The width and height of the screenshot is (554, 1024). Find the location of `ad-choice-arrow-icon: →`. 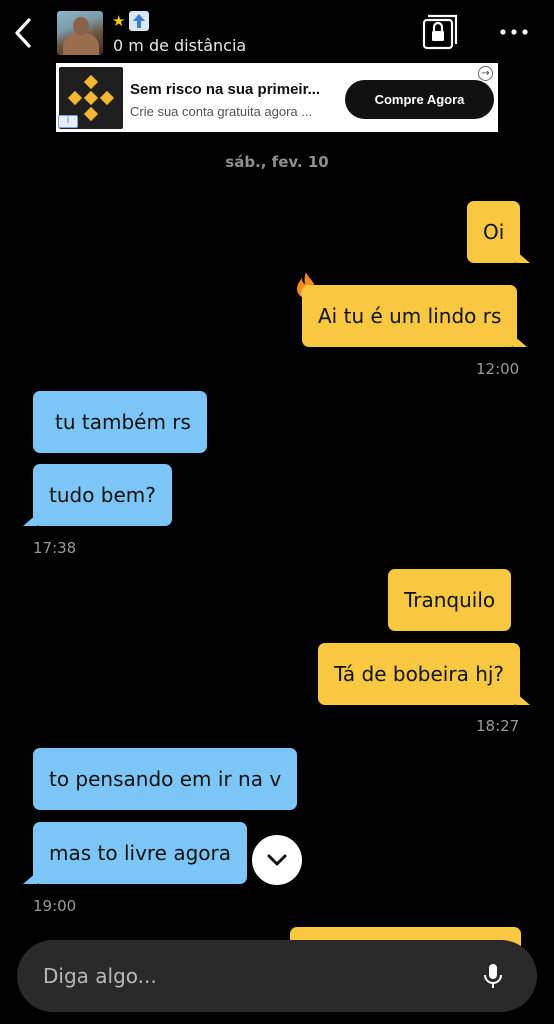

ad-choice-arrow-icon: → is located at coordinates (485, 73).